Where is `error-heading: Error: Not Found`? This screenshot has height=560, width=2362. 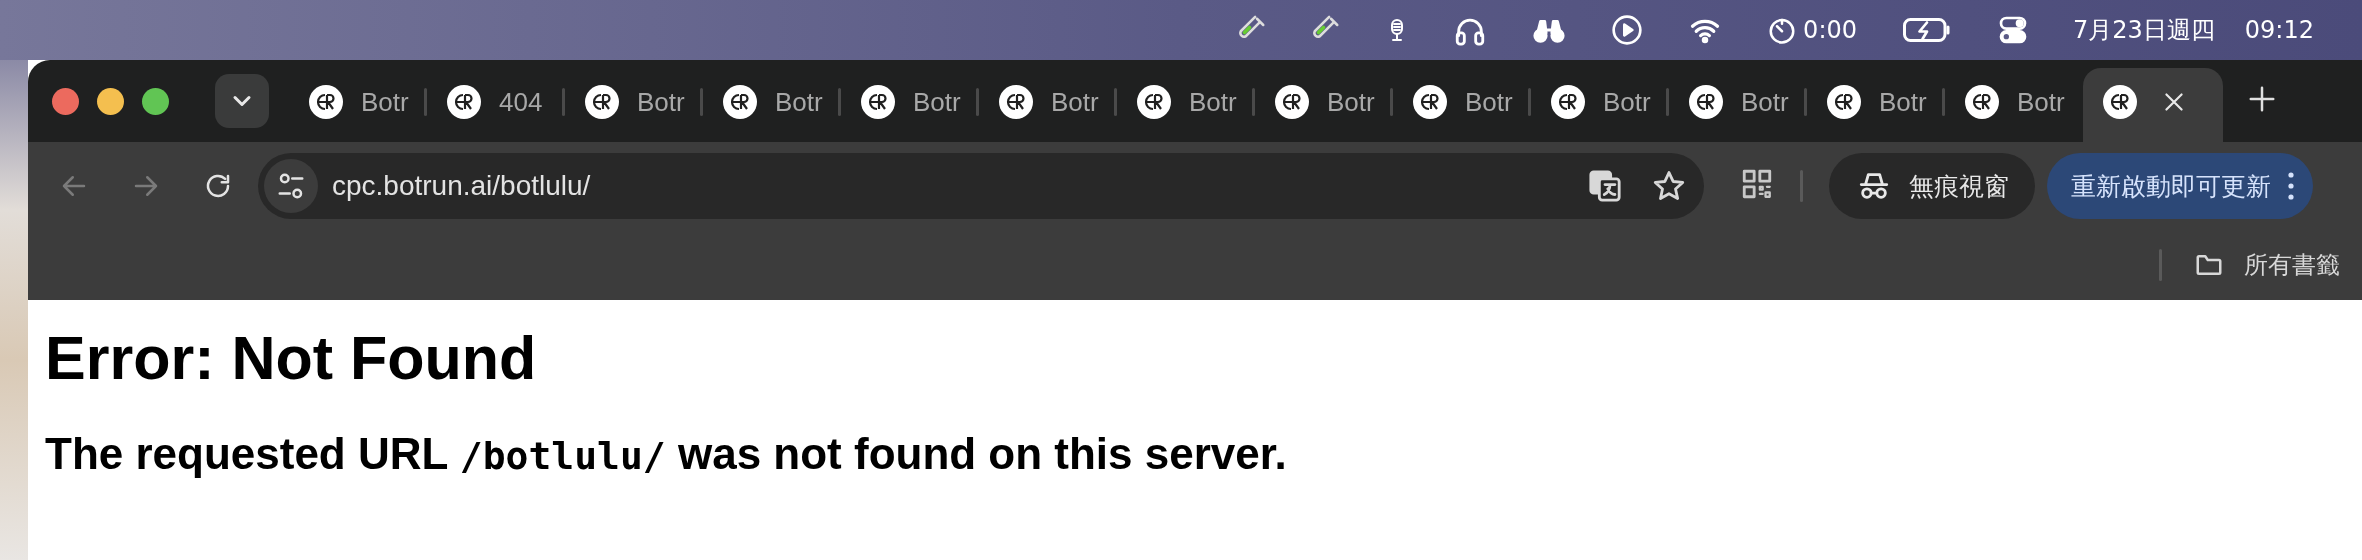
error-heading: Error: Not Found is located at coordinates (291, 358).